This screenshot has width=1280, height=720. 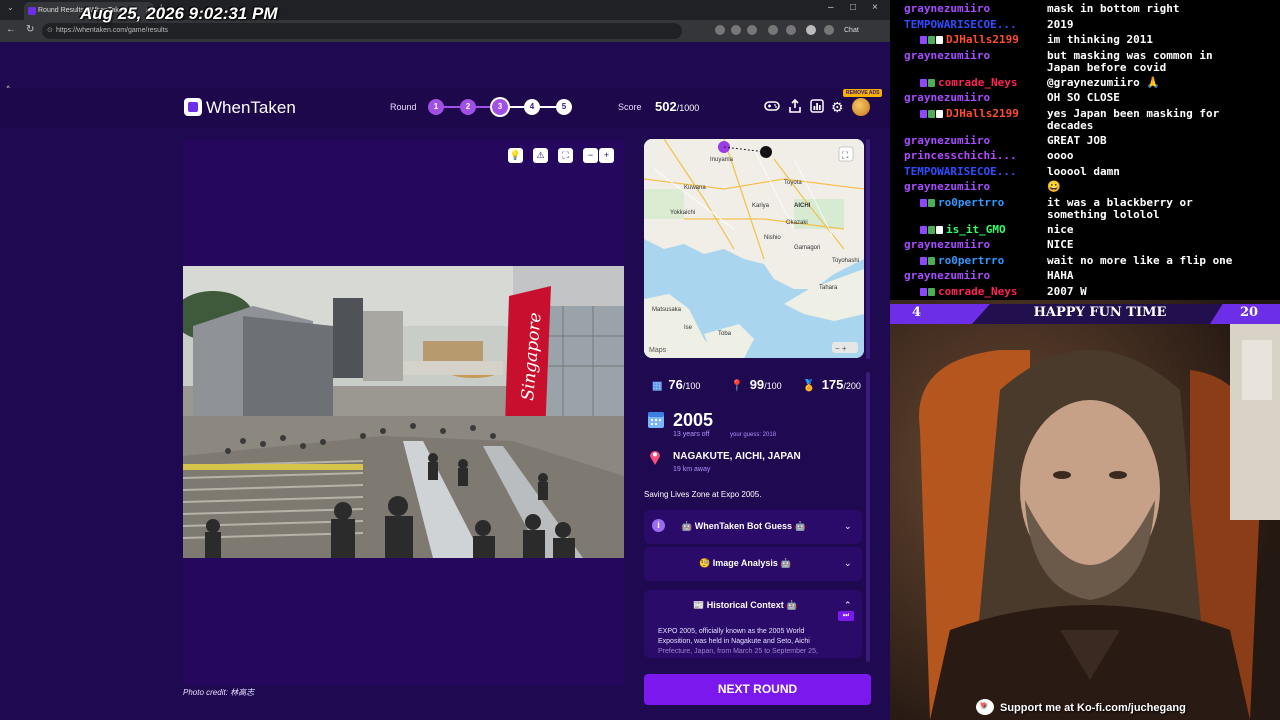 I want to click on round-connector, so click(x=452, y=107).